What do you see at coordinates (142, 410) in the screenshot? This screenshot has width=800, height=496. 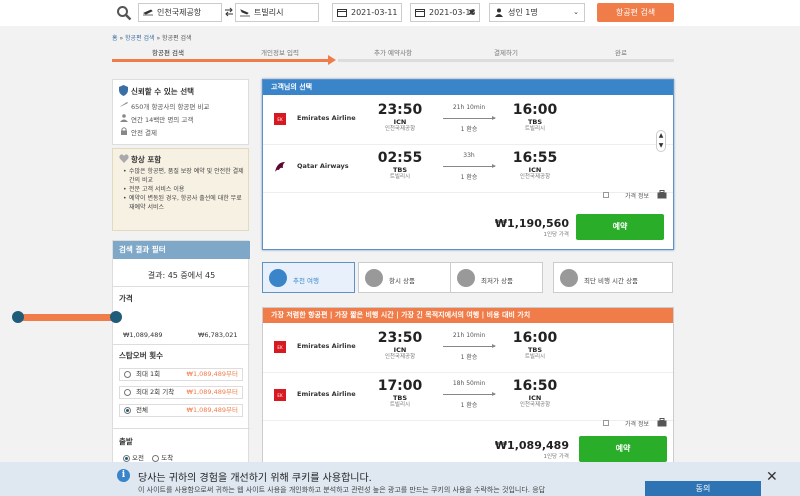 I see `stopover-option-label: 전체` at bounding box center [142, 410].